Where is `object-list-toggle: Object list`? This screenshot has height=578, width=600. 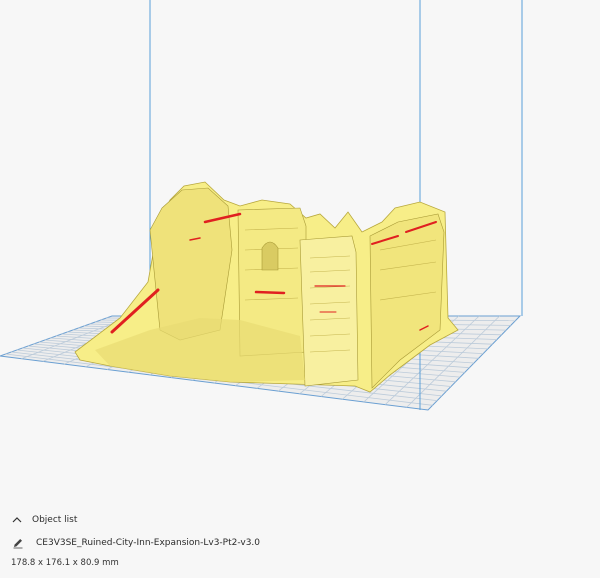 object-list-toggle: Object list is located at coordinates (44, 520).